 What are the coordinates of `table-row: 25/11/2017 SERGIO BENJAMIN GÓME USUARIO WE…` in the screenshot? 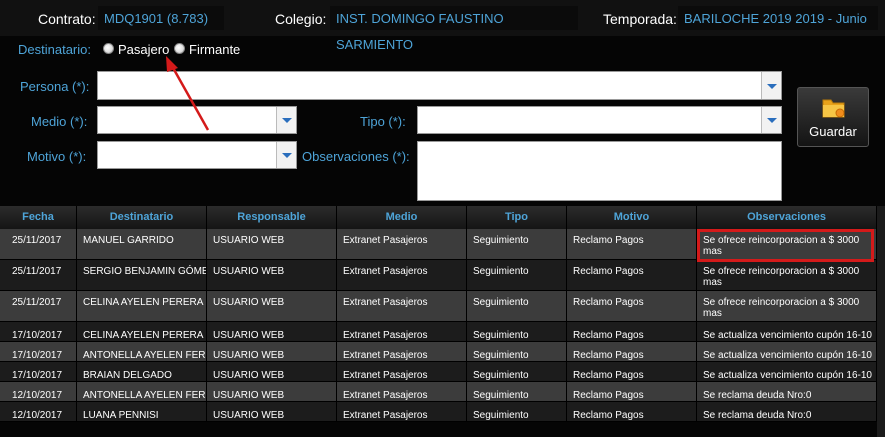 It's located at (442, 275).